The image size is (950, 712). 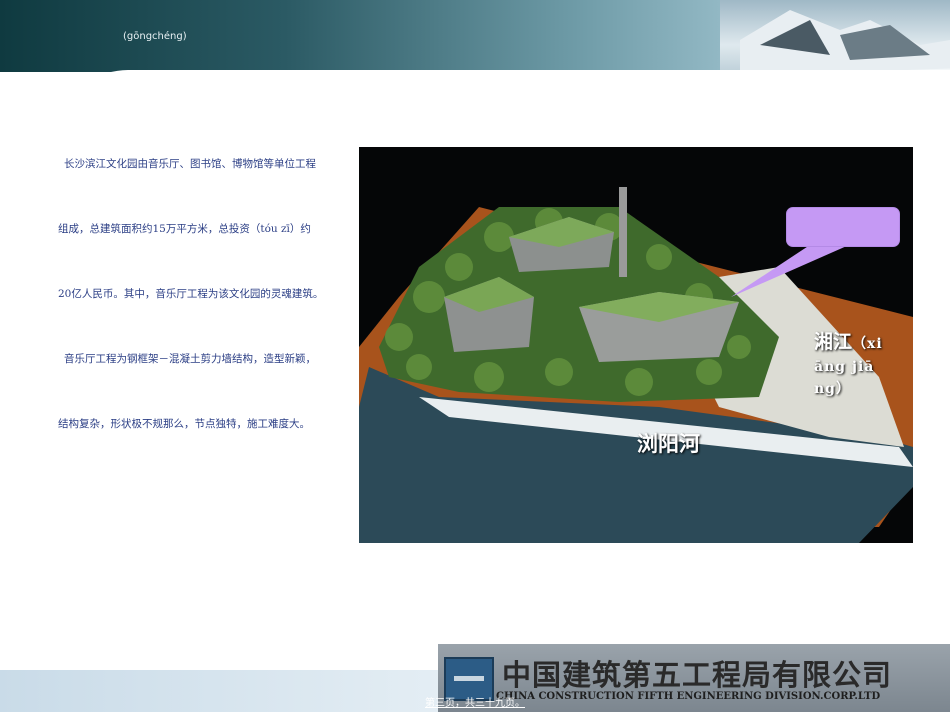 I want to click on text-line: 组成，总建筑面积约15万平方米，总投资（tóu zī）约, so click(x=184, y=229).